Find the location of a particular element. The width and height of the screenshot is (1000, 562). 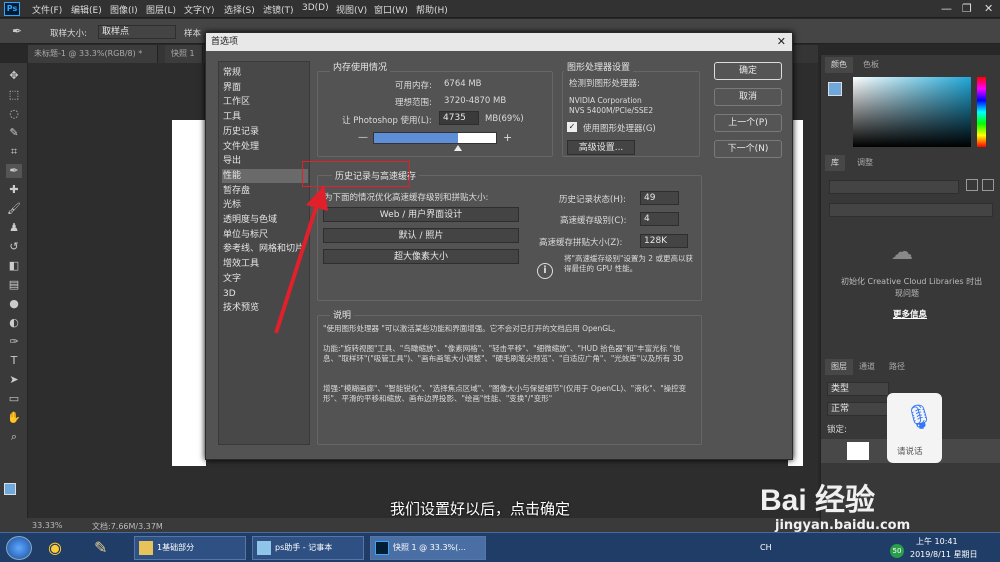

menu-window: 窗口(W) is located at coordinates (391, 9).